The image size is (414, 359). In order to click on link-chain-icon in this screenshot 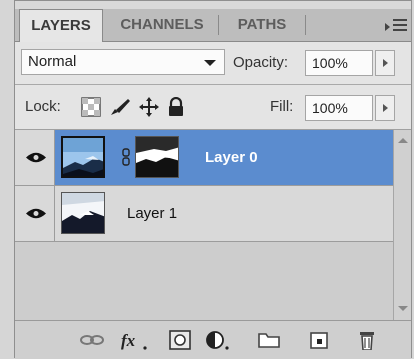, I will do `click(126, 157)`.